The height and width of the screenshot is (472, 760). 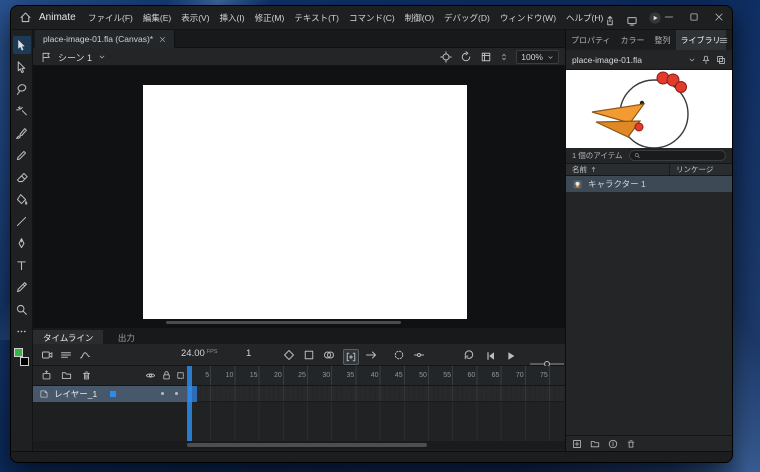 I want to click on new-folder-library-icon, so click(x=595, y=444).